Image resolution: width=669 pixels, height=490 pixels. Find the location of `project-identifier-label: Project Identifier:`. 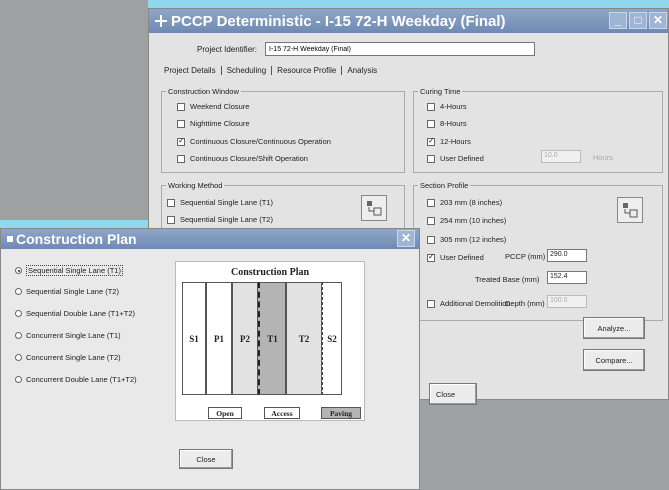

project-identifier-label: Project Identifier: is located at coordinates (227, 49).